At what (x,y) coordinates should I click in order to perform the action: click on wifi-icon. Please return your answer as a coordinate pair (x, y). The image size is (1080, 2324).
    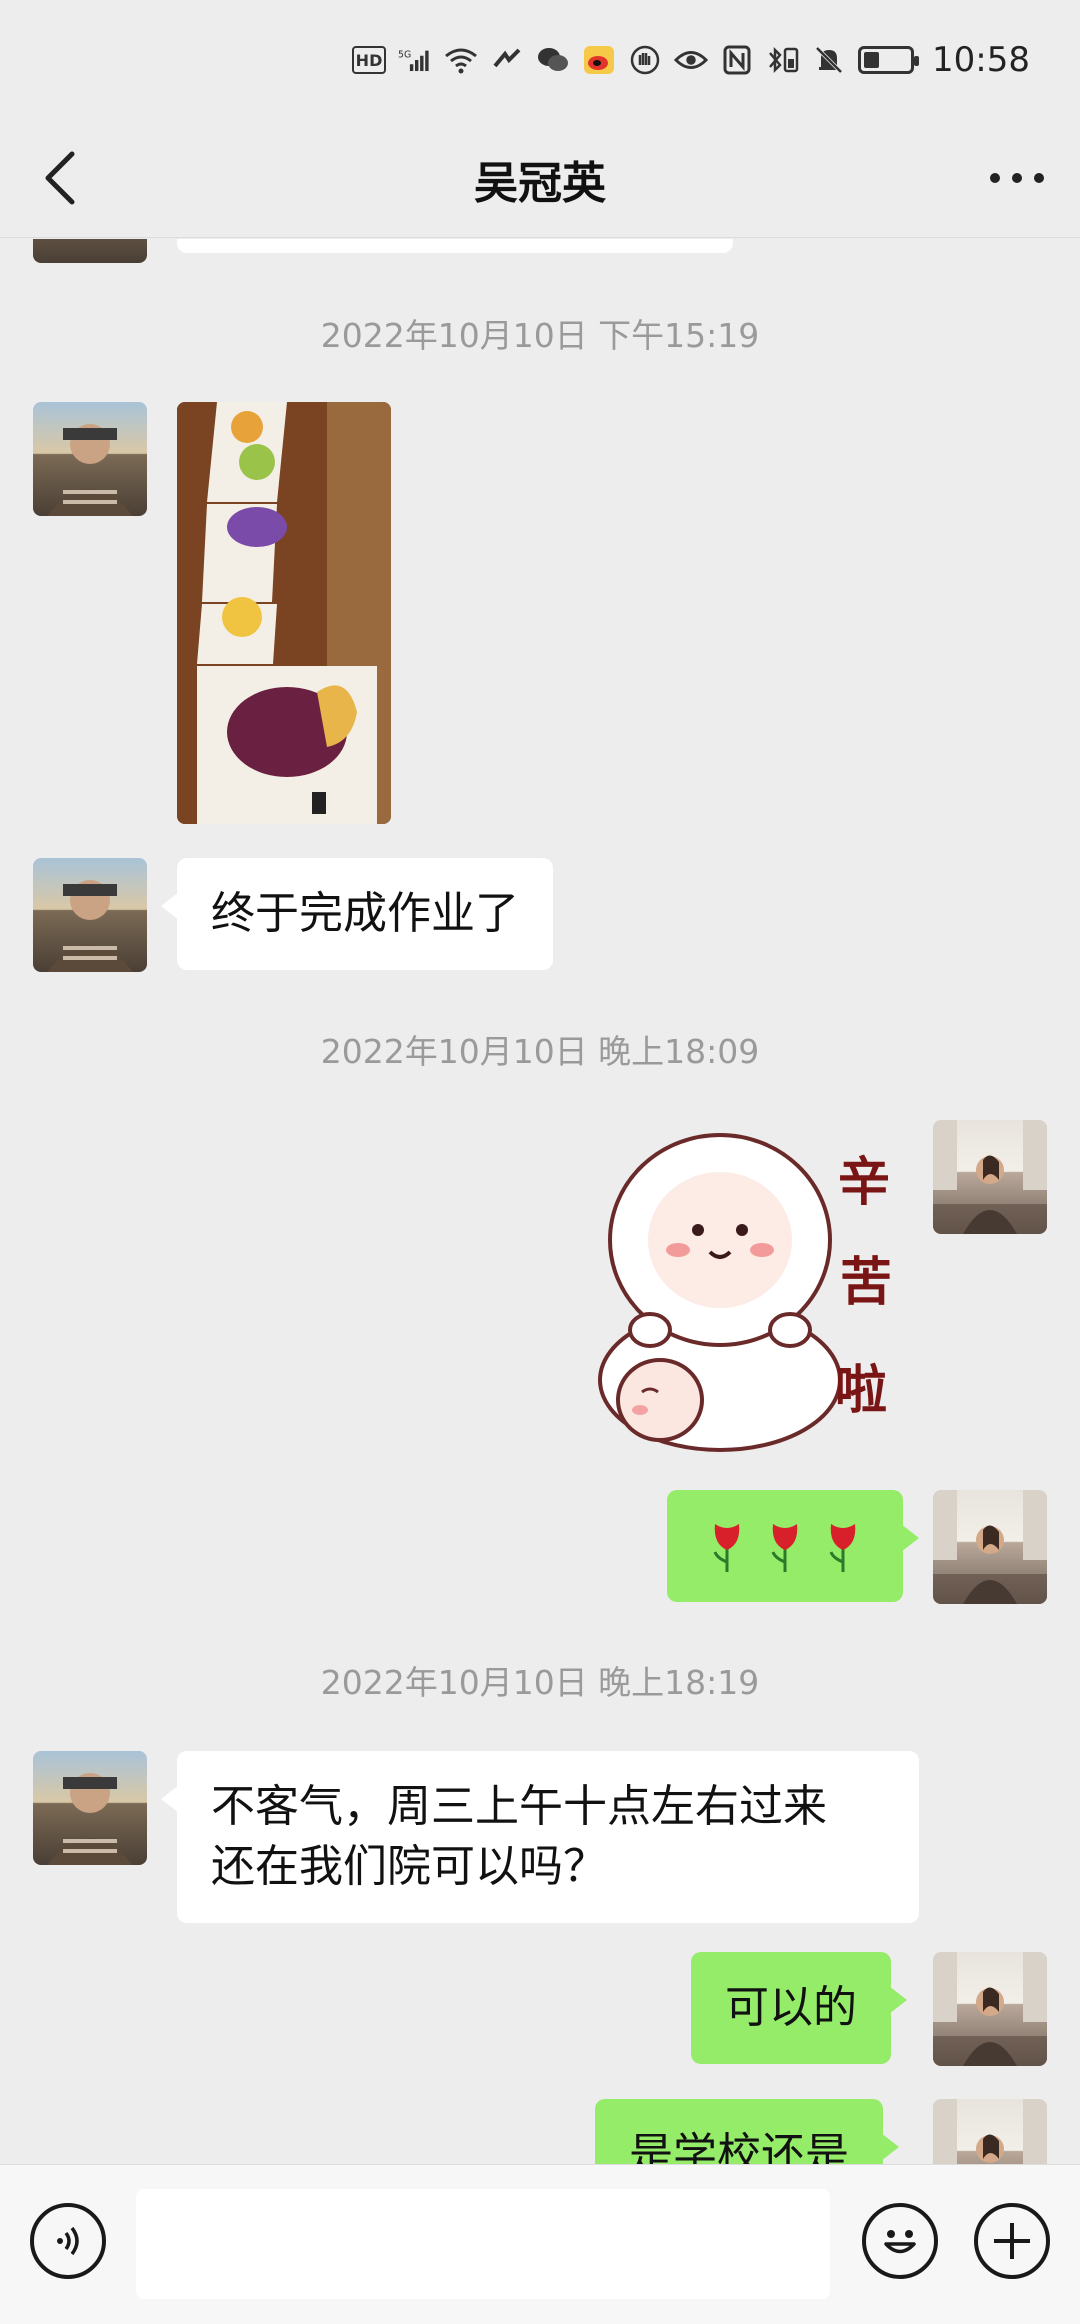
    Looking at the image, I should click on (461, 60).